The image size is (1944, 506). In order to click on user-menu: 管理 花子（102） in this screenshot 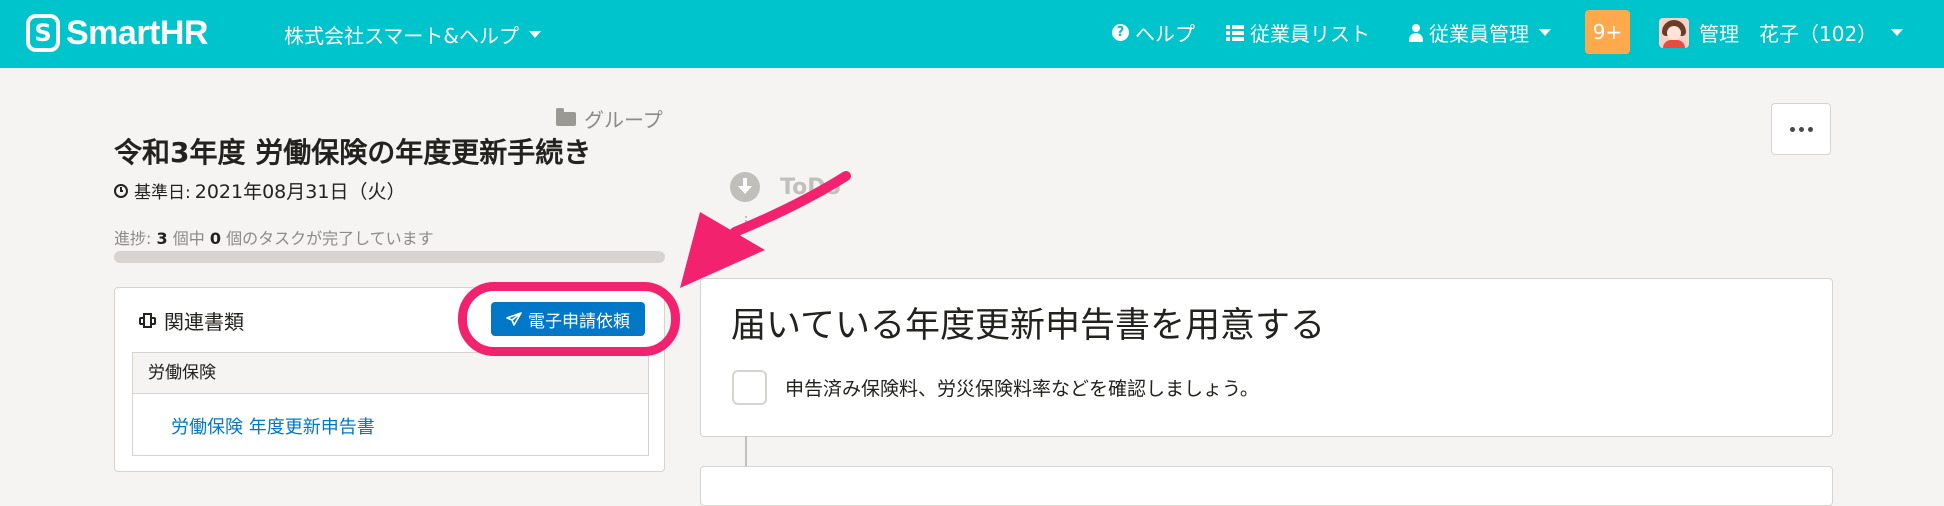, I will do `click(1801, 32)`.